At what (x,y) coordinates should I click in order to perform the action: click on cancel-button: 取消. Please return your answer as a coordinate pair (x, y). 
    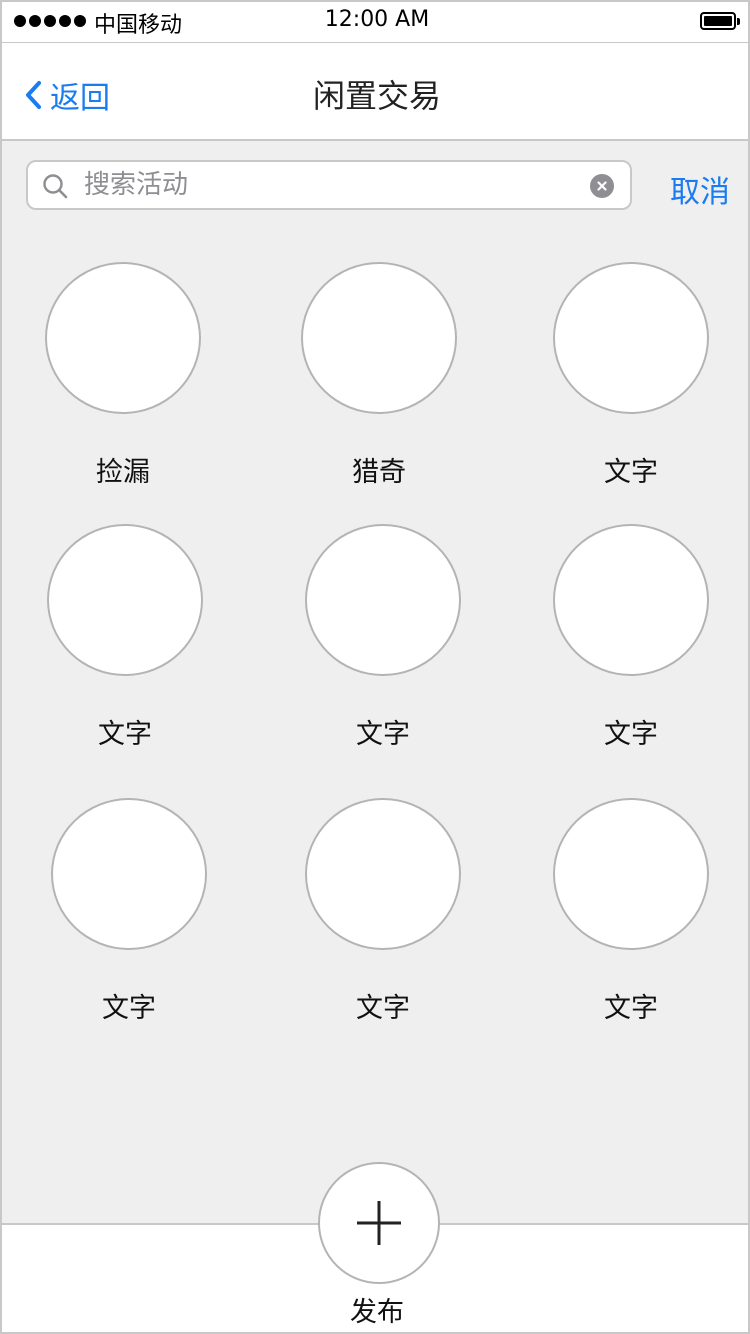
    Looking at the image, I should click on (700, 189).